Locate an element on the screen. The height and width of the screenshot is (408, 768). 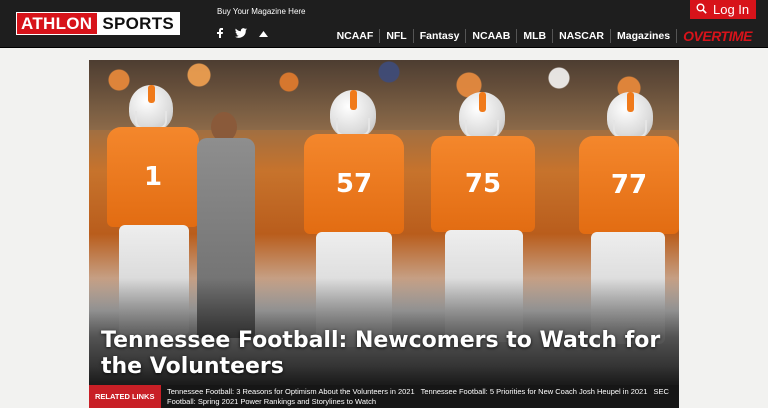
login-label: Log In is located at coordinates (731, 9).